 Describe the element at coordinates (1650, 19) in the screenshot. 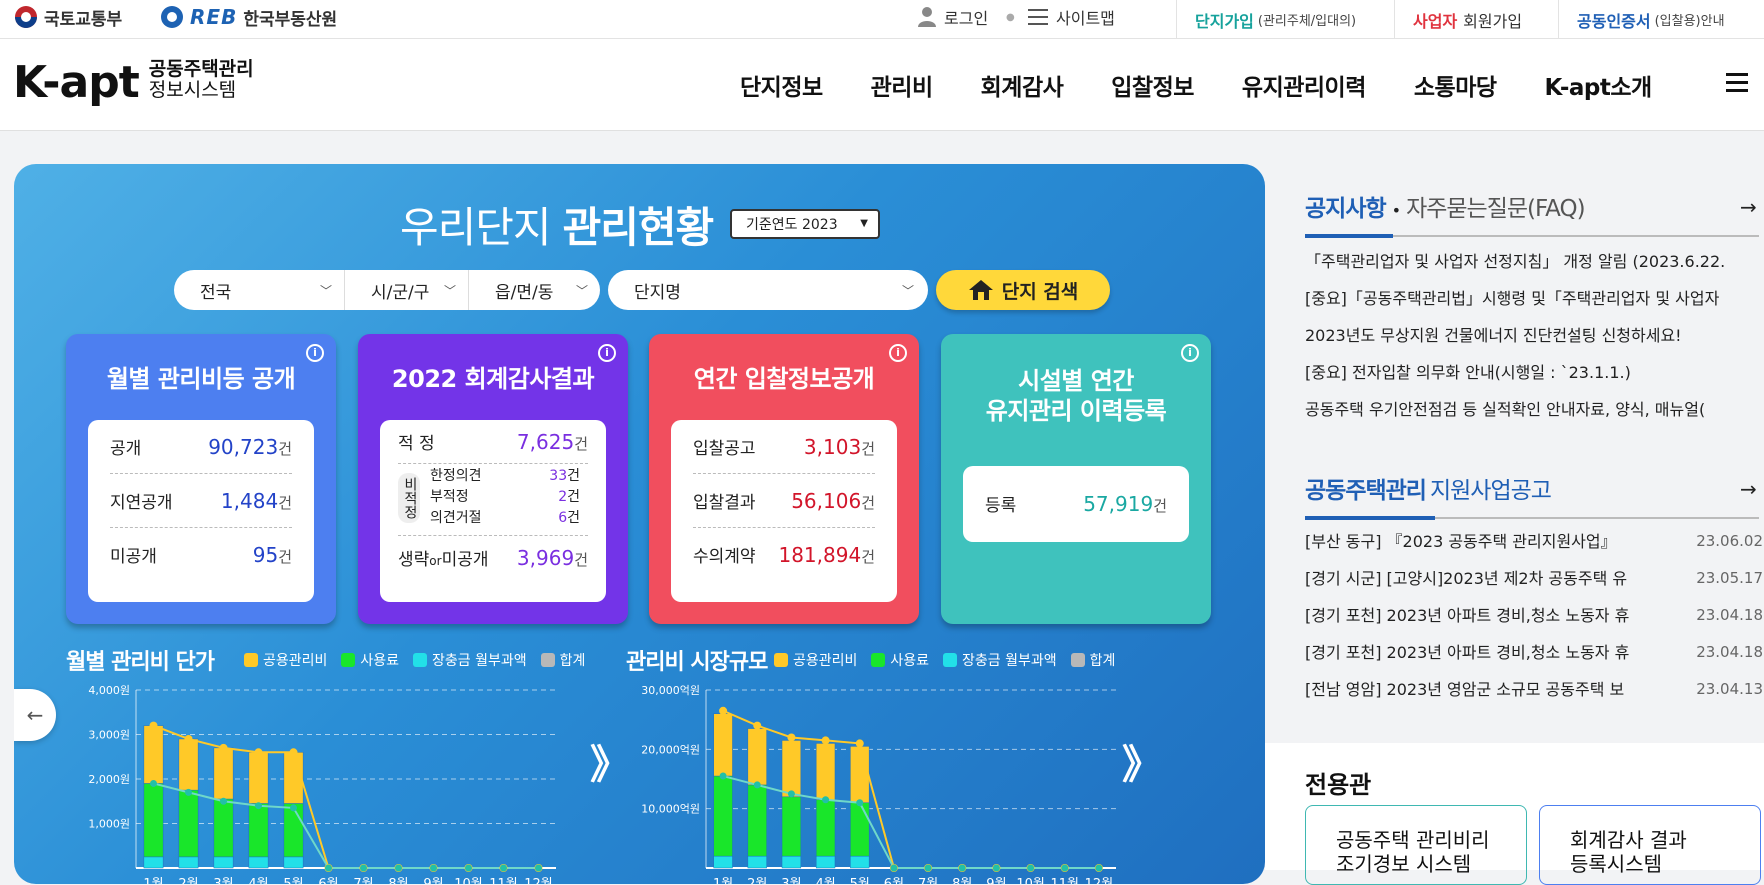

I see `certificate-link: 공동인증서 (입찰용)안내` at that location.